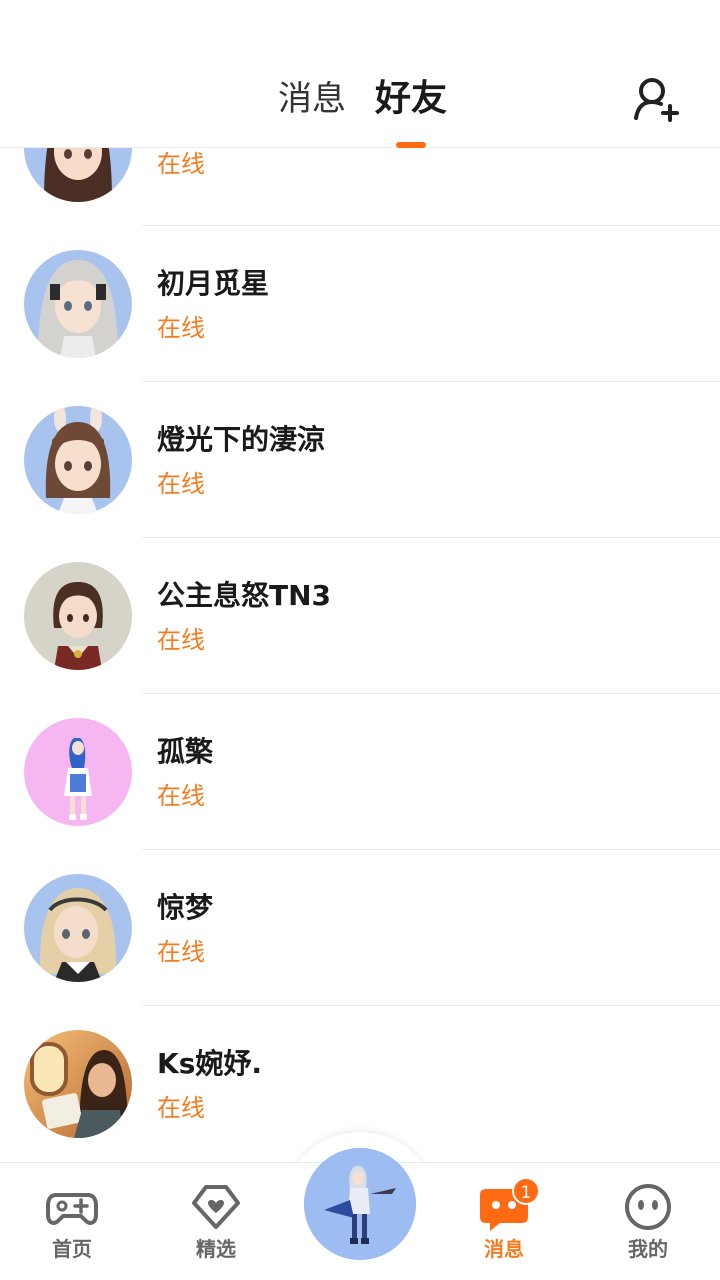 The image size is (720, 1280). I want to click on add-user-icon, so click(656, 100).